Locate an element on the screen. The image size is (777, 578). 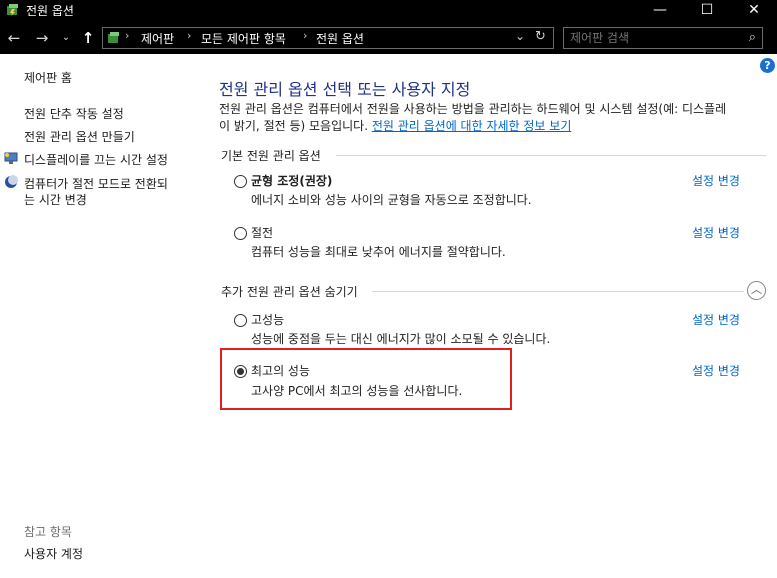
breadcrumb-all-items: 모든 제어판 항목 is located at coordinates (243, 38).